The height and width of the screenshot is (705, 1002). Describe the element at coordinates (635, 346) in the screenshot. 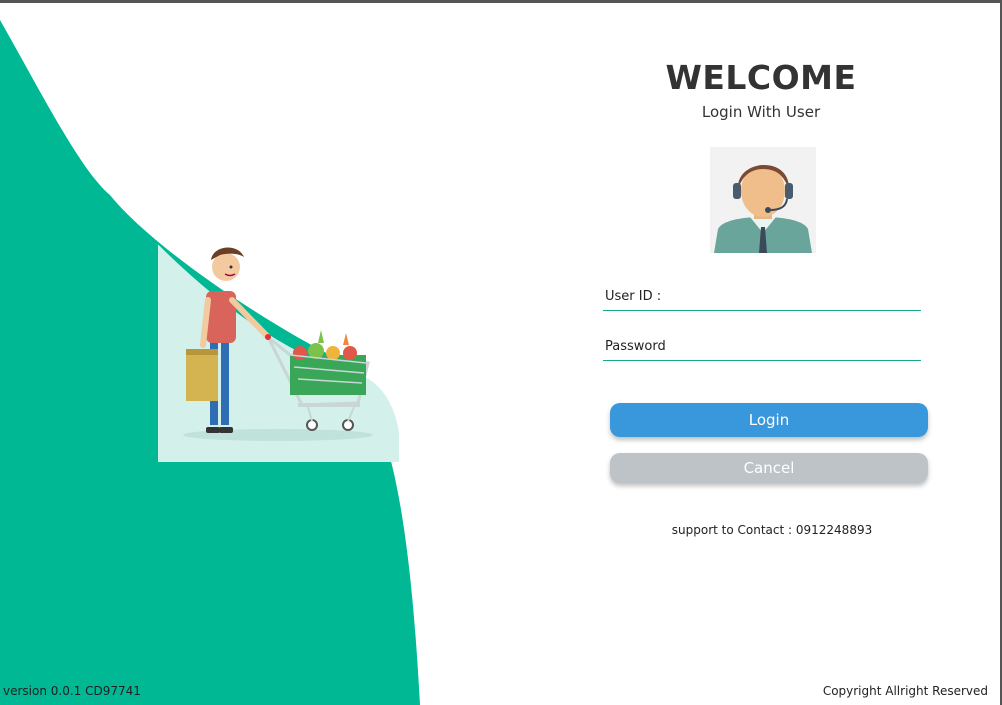

I see `password-label: Password` at that location.